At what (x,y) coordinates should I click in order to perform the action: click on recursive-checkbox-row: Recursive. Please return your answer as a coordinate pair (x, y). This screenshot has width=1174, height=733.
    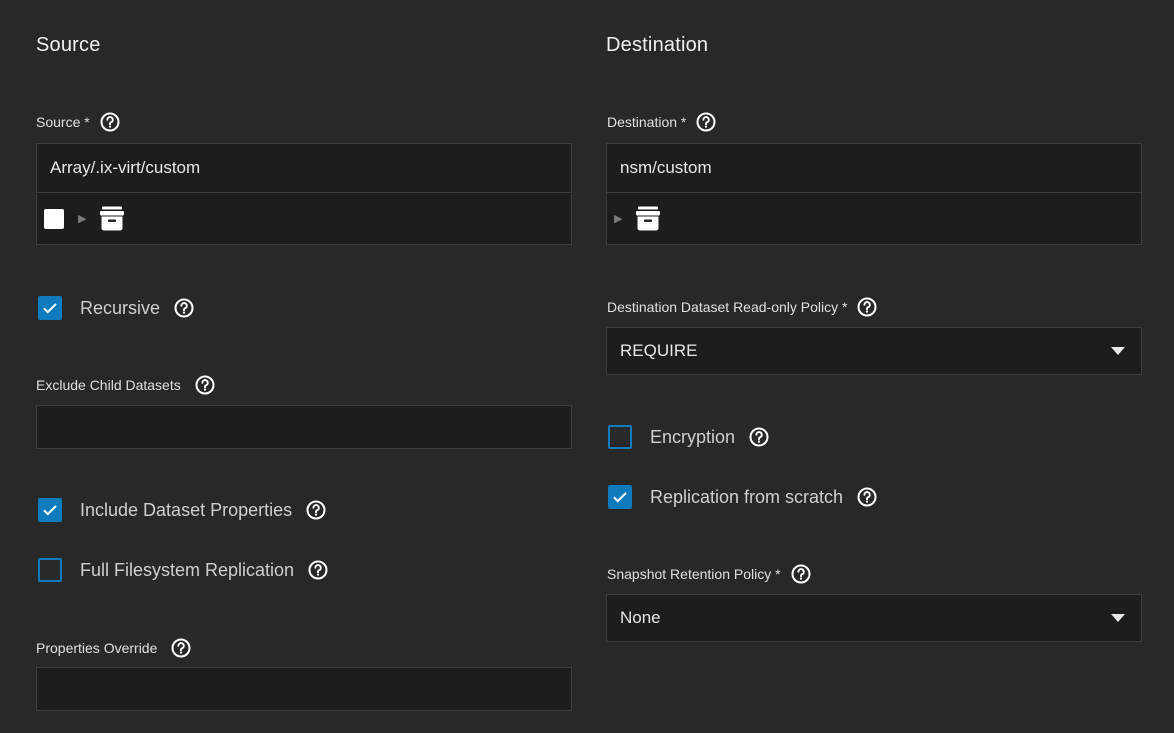
    Looking at the image, I should click on (116, 308).